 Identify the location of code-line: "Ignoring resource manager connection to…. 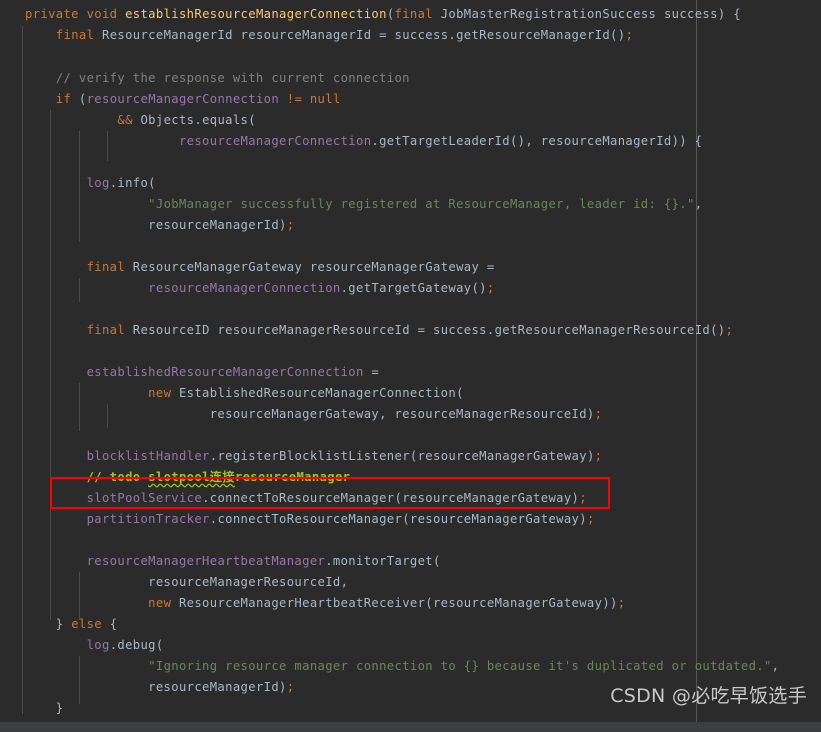
(402, 666).